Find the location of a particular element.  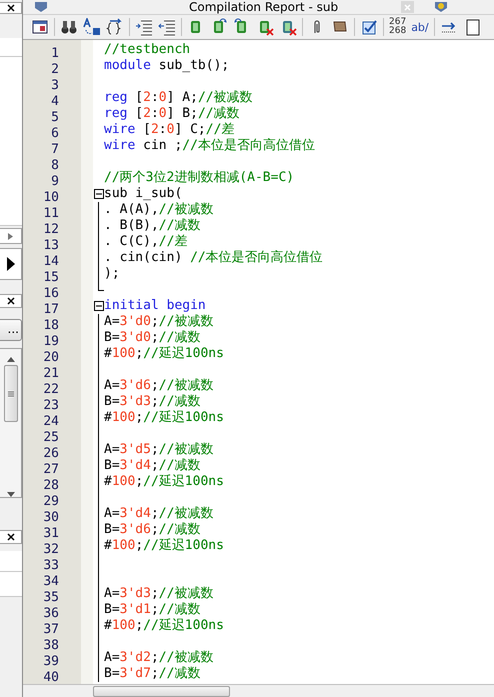

line-number: 21 is located at coordinates (51, 373).